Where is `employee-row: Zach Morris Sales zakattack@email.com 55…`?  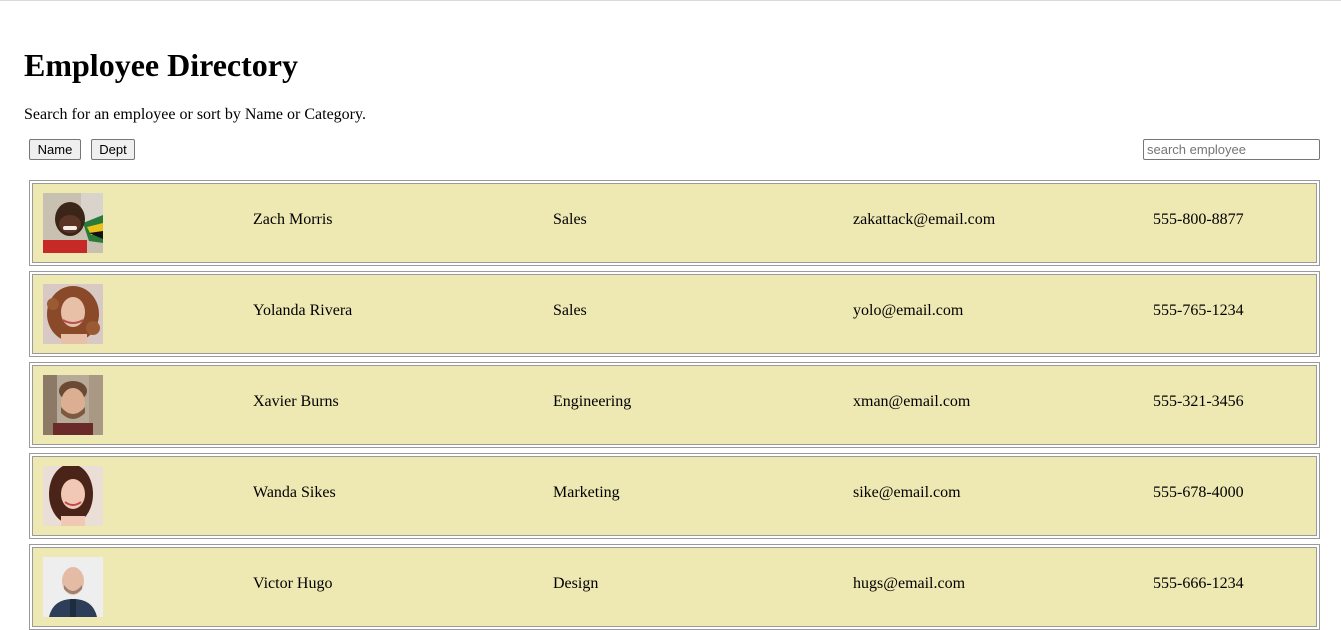 employee-row: Zach Morris Sales zakattack@email.com 55… is located at coordinates (674, 223).